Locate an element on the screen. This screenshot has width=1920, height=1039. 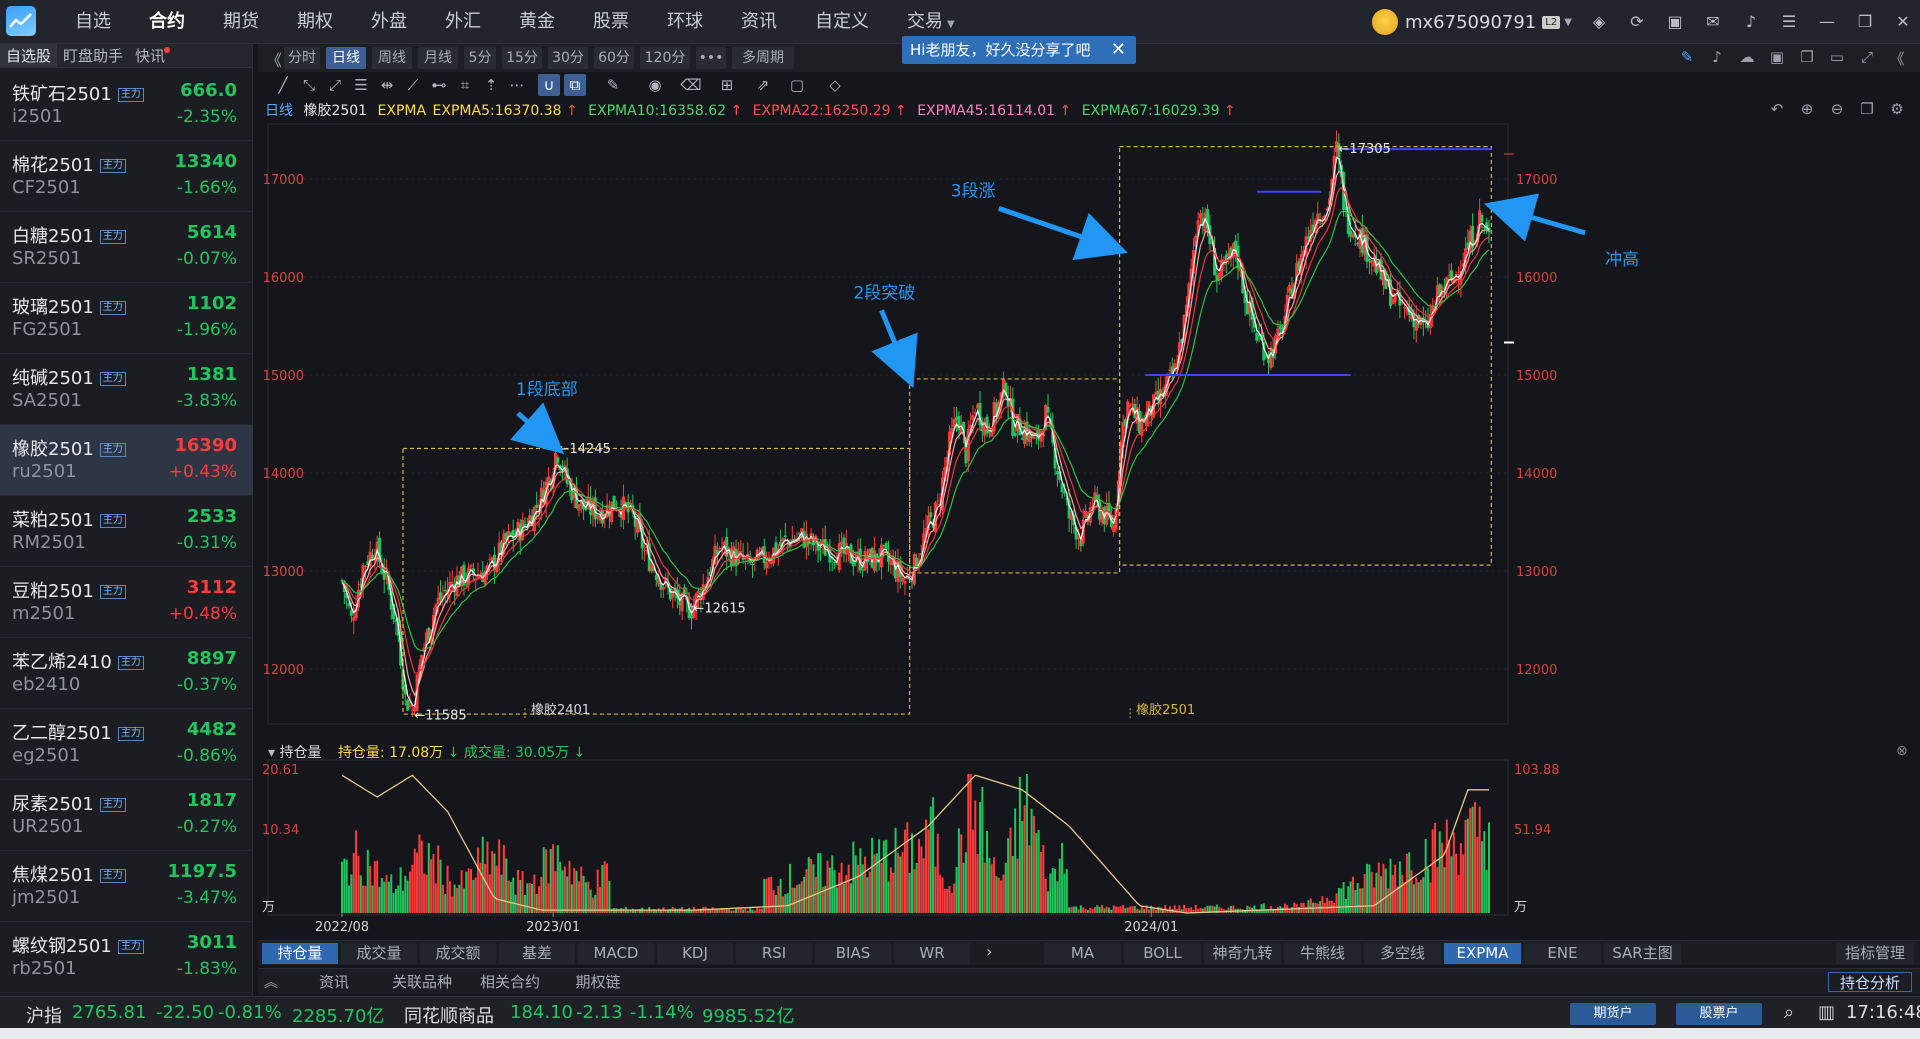
eraser-icon: ✎ is located at coordinates (613, 85).